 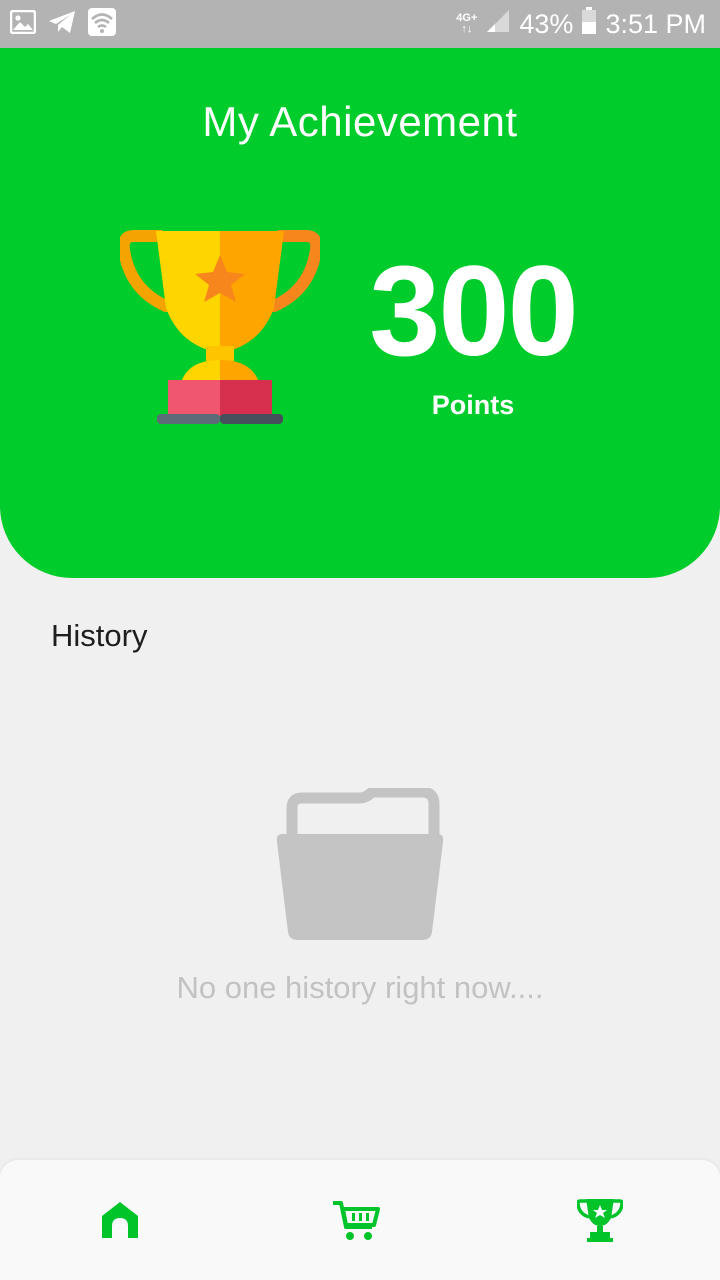 I want to click on nav-home-button, so click(x=120, y=1222).